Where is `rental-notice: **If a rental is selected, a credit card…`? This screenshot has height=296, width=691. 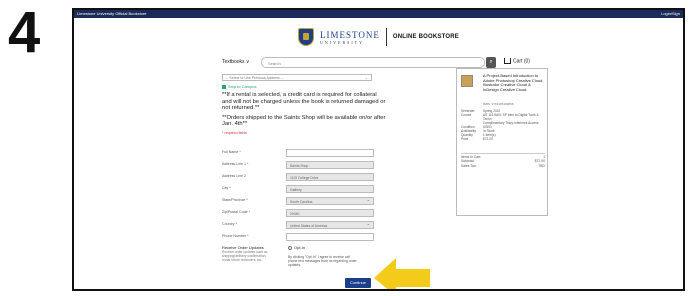 rental-notice: **If a rental is selected, a credit card… is located at coordinates (304, 101).